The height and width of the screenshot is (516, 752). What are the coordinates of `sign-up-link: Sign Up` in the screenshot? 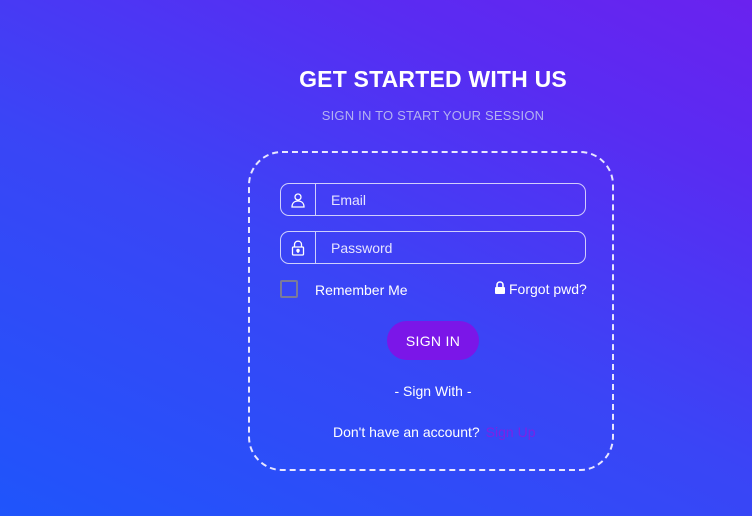 It's located at (511, 432).